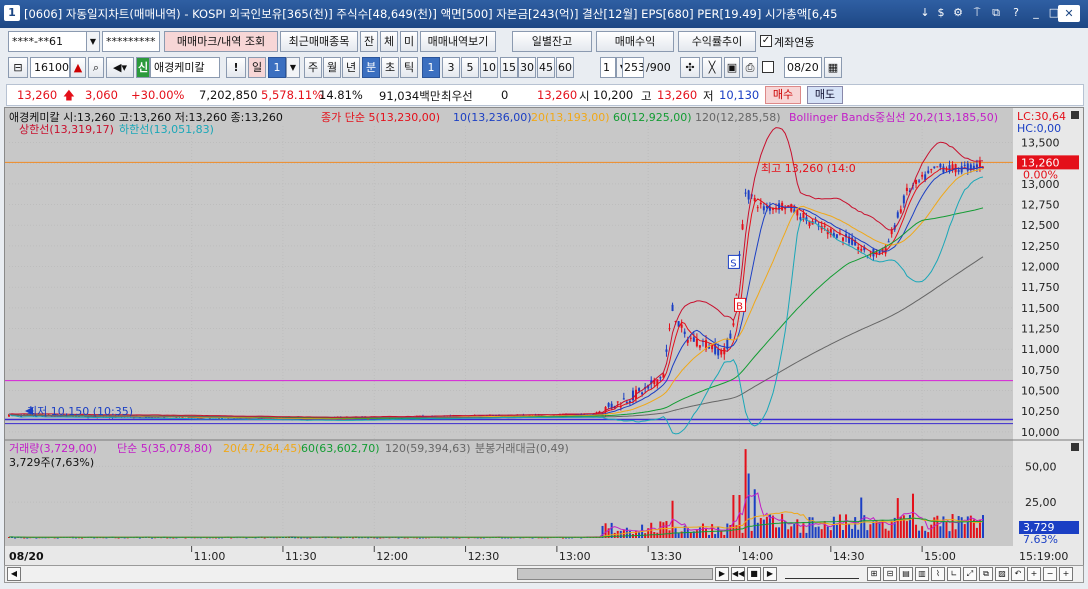  I want to click on crosshair-icon: ╳, so click(712, 67).